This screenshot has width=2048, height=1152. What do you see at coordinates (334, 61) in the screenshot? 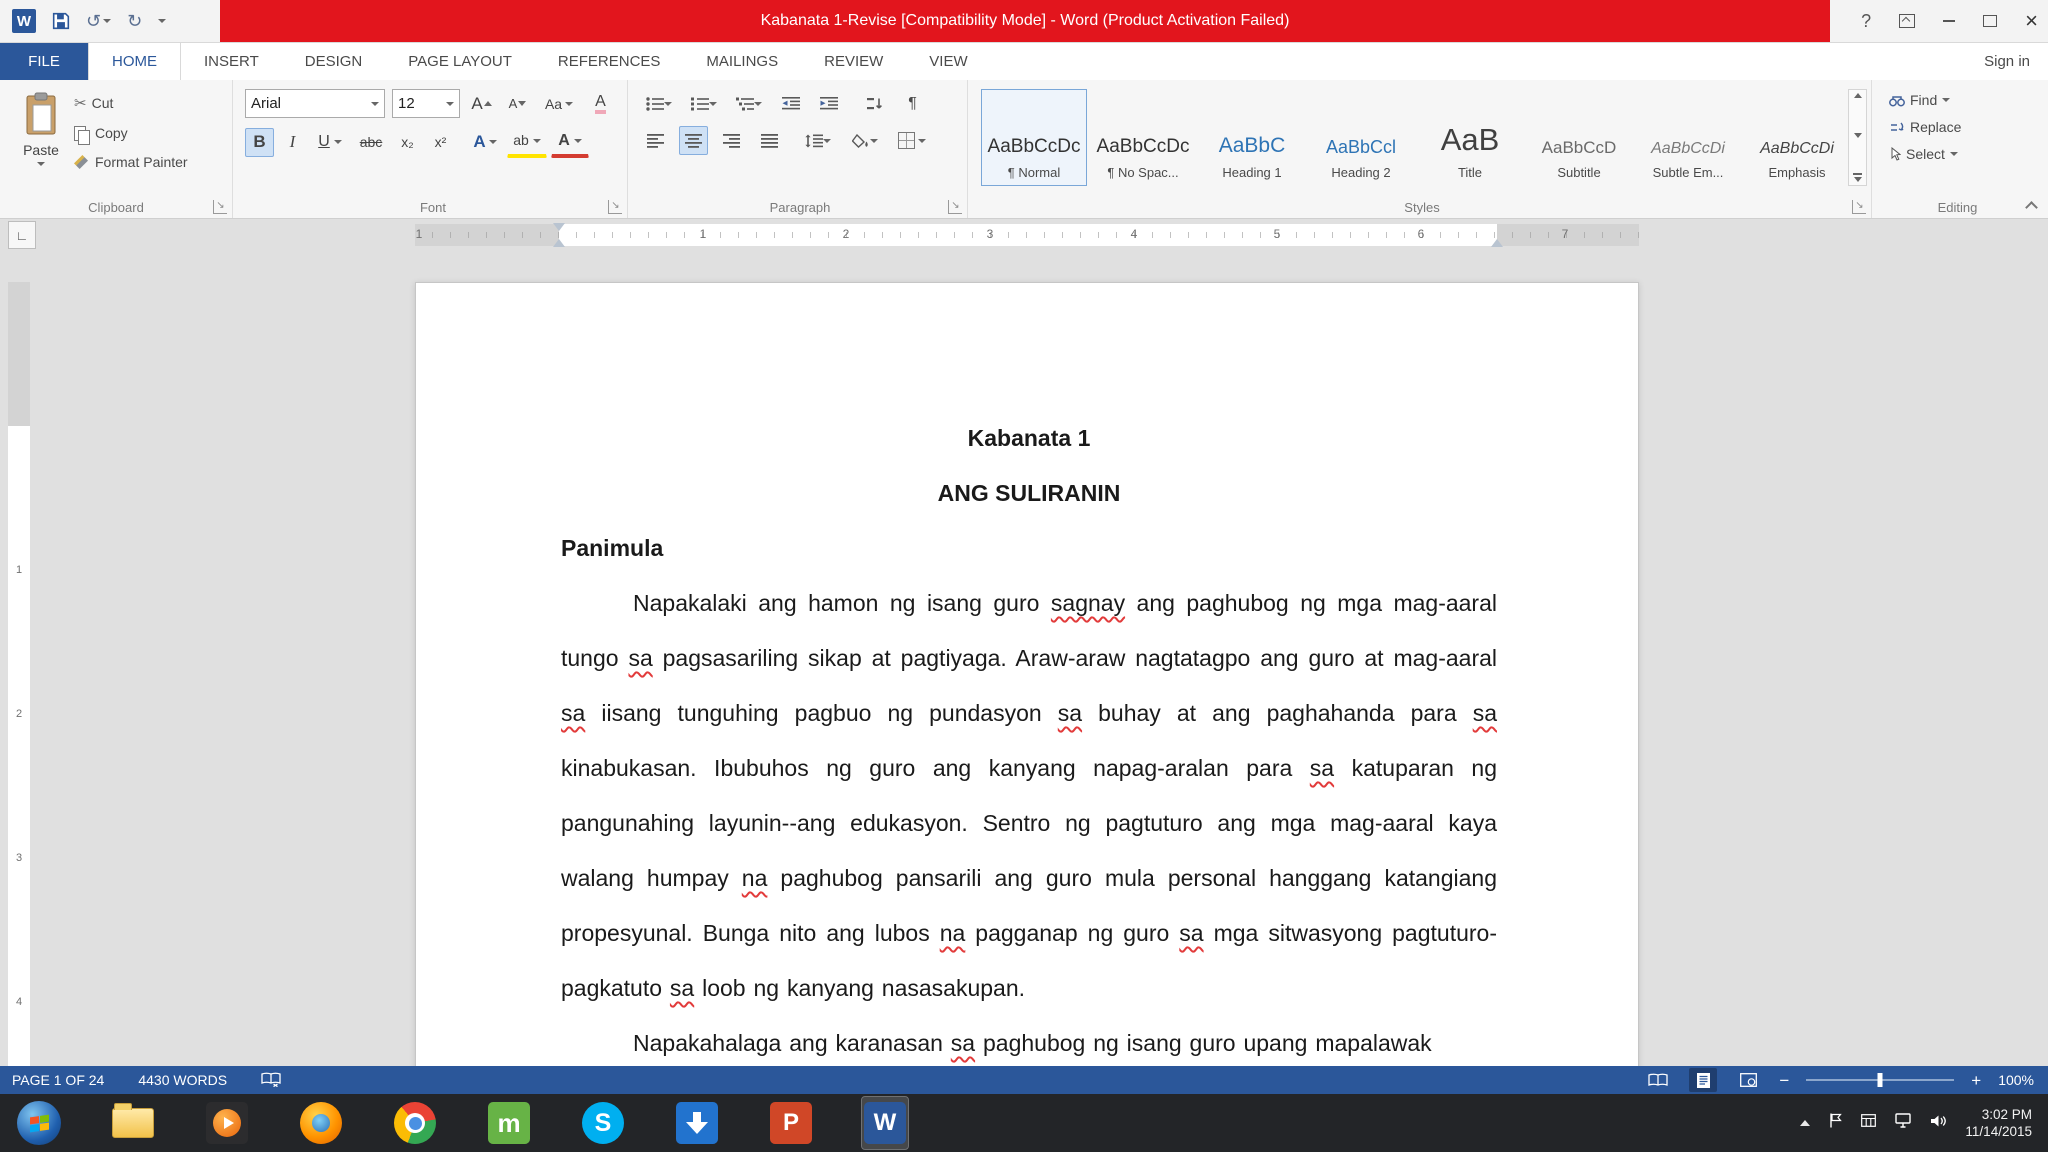
I see `tab-design: DESIGN` at bounding box center [334, 61].